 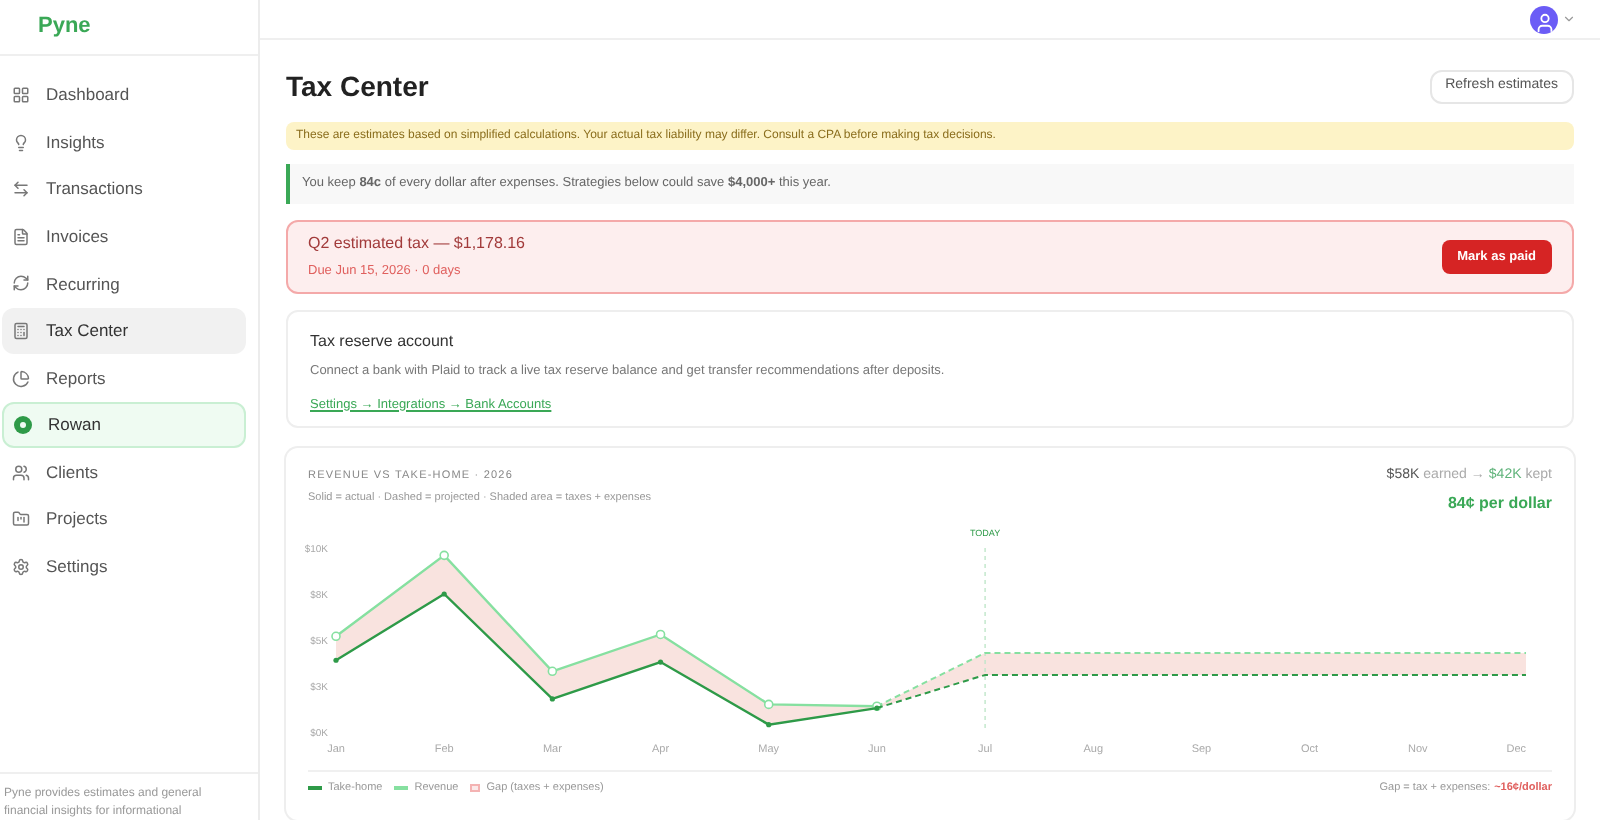 I want to click on status-dot-icon, so click(x=23, y=425).